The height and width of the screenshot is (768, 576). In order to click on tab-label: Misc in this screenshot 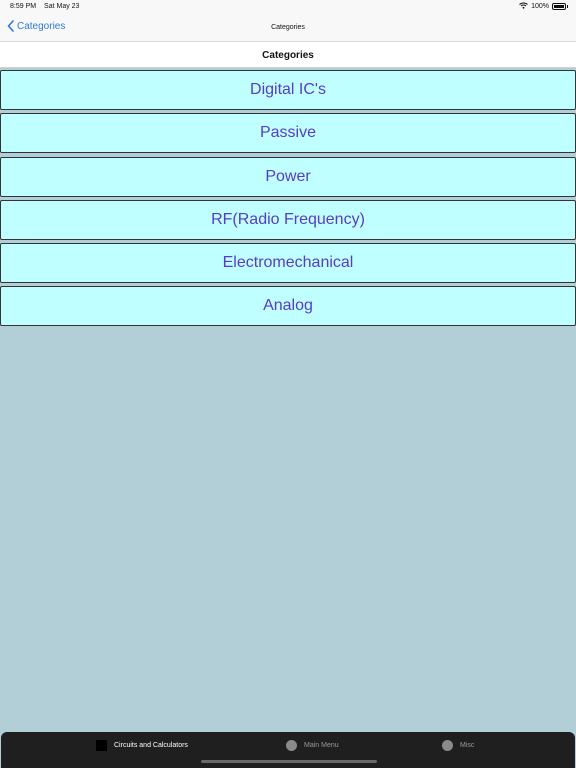, I will do `click(467, 745)`.